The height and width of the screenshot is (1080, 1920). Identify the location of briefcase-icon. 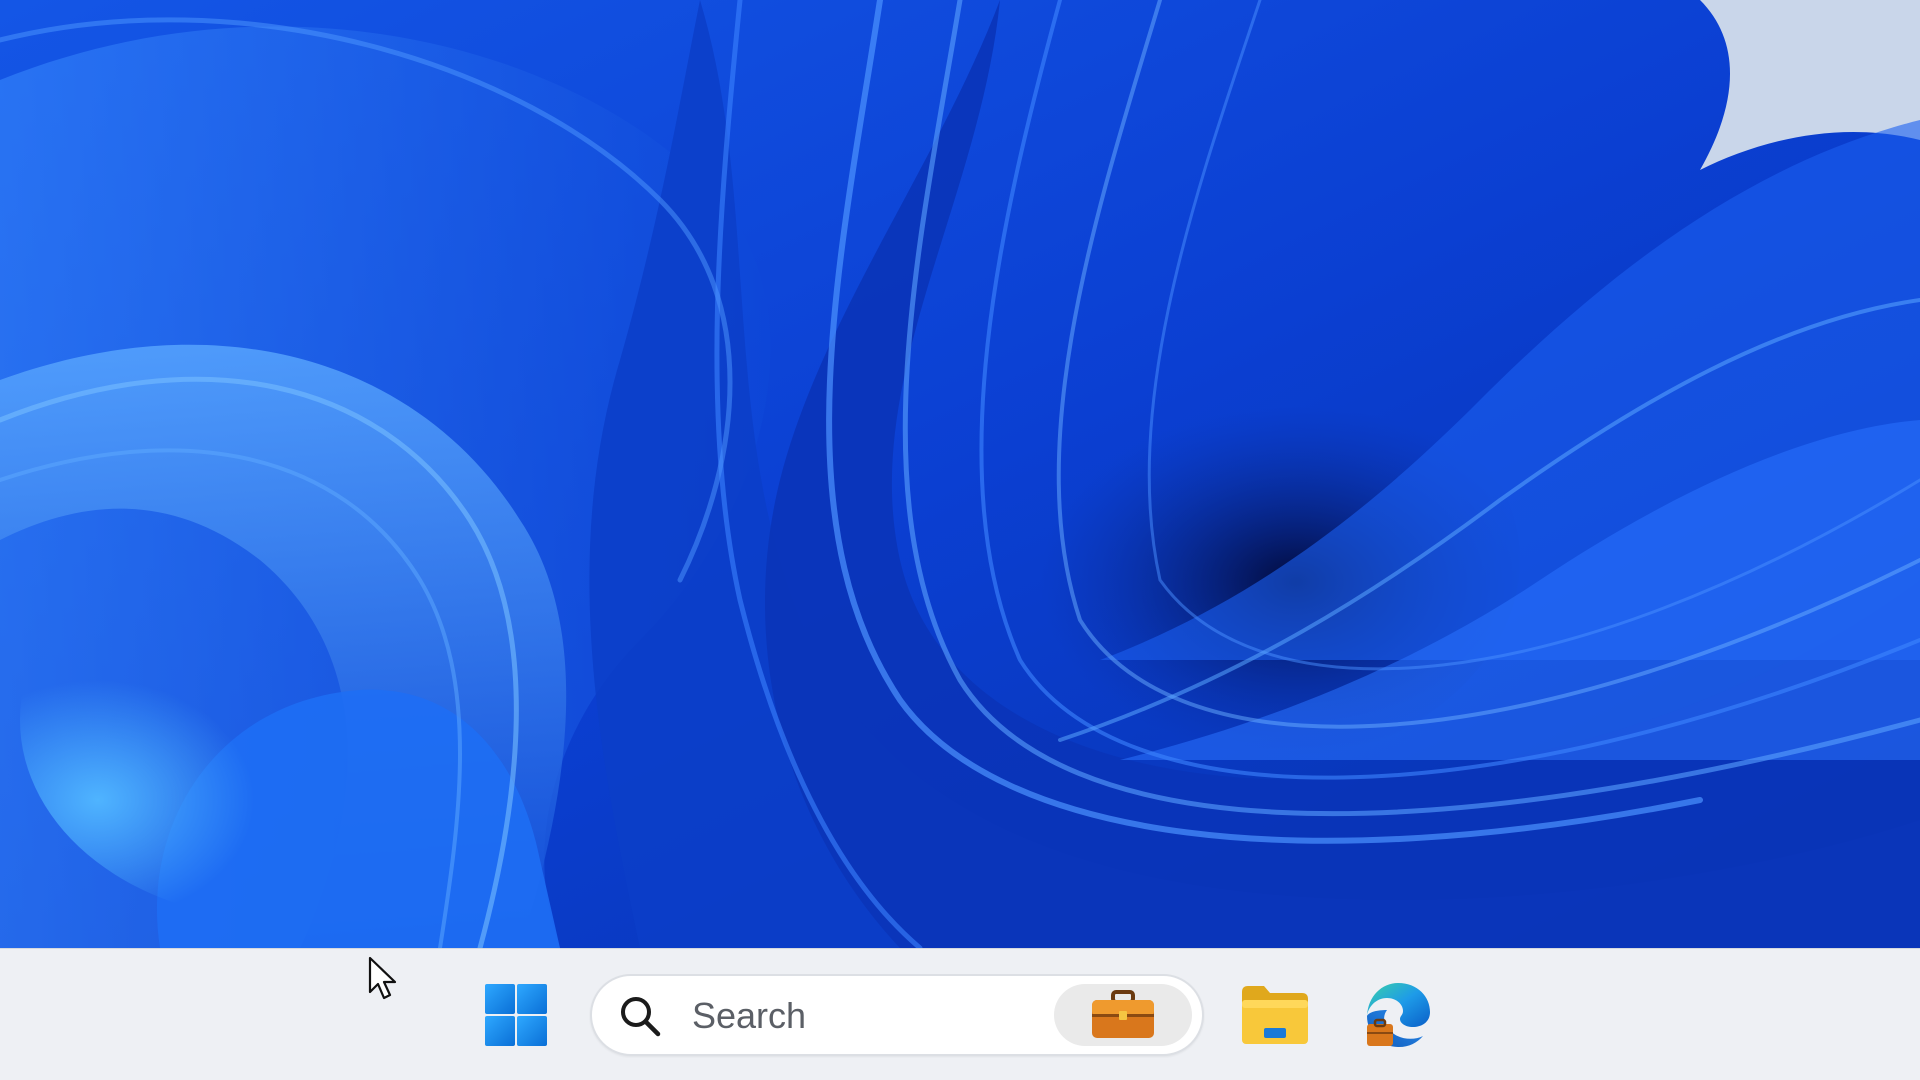
(1123, 1014).